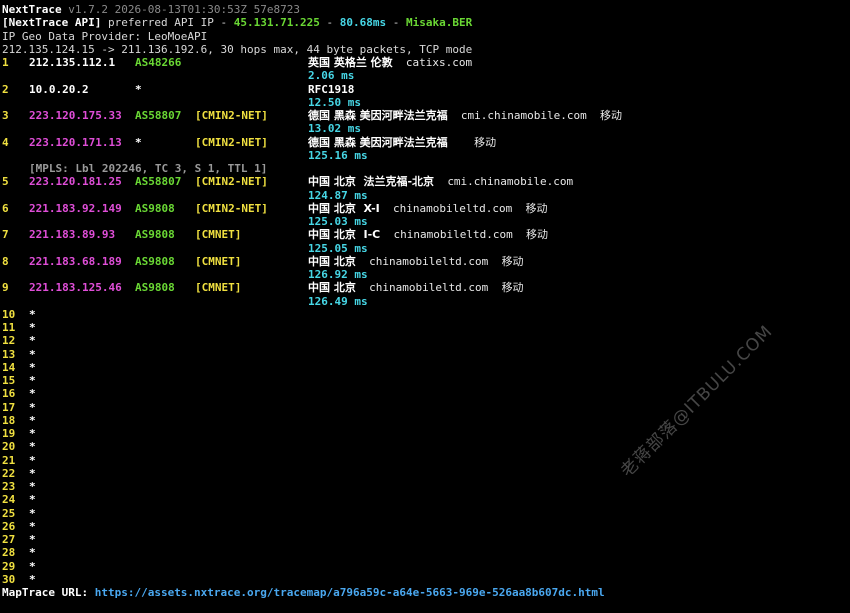 The height and width of the screenshot is (613, 850). Describe the element at coordinates (390, 62) in the screenshot. I see `hop-geo-info: 英国 英格兰 伦敦 catixs.com` at that location.